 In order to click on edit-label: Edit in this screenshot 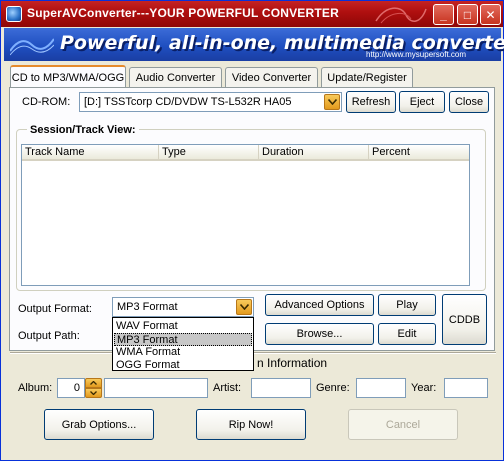, I will do `click(407, 334)`.